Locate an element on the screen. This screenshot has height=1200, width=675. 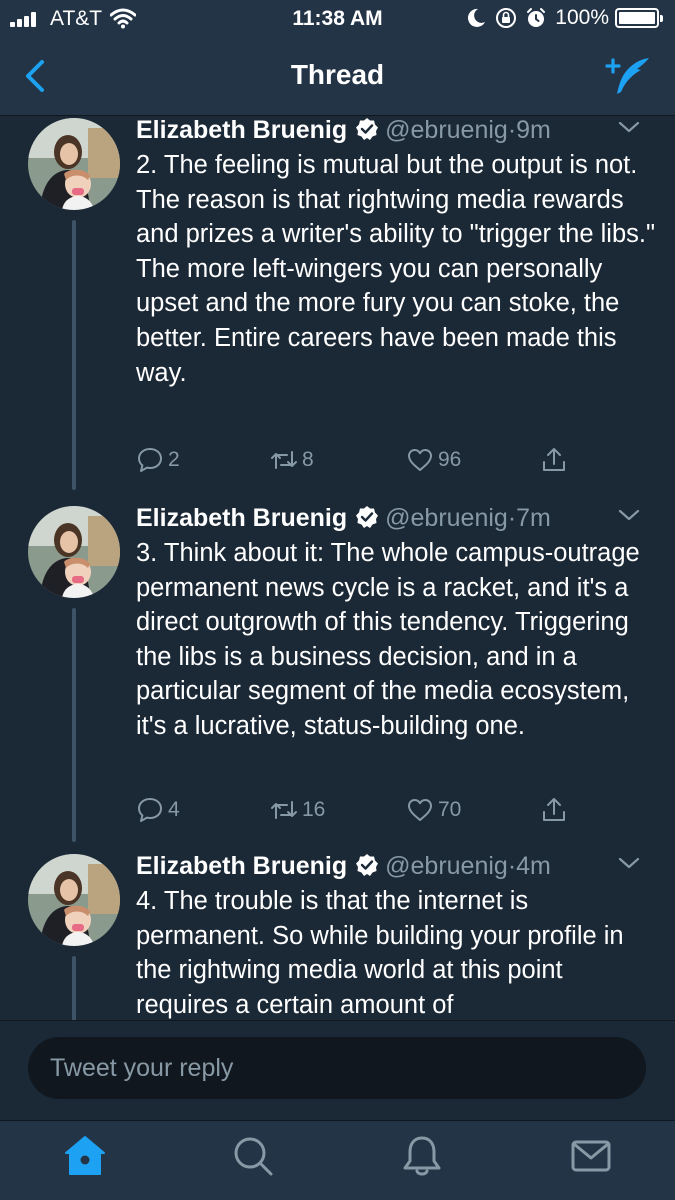
nav-bar: Thread is located at coordinates (337, 77).